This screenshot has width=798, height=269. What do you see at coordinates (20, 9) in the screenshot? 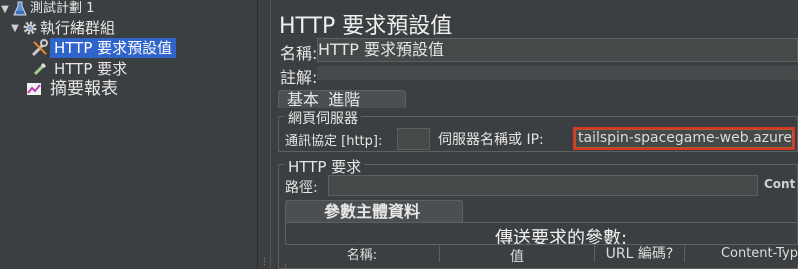
I see `flask-icon` at bounding box center [20, 9].